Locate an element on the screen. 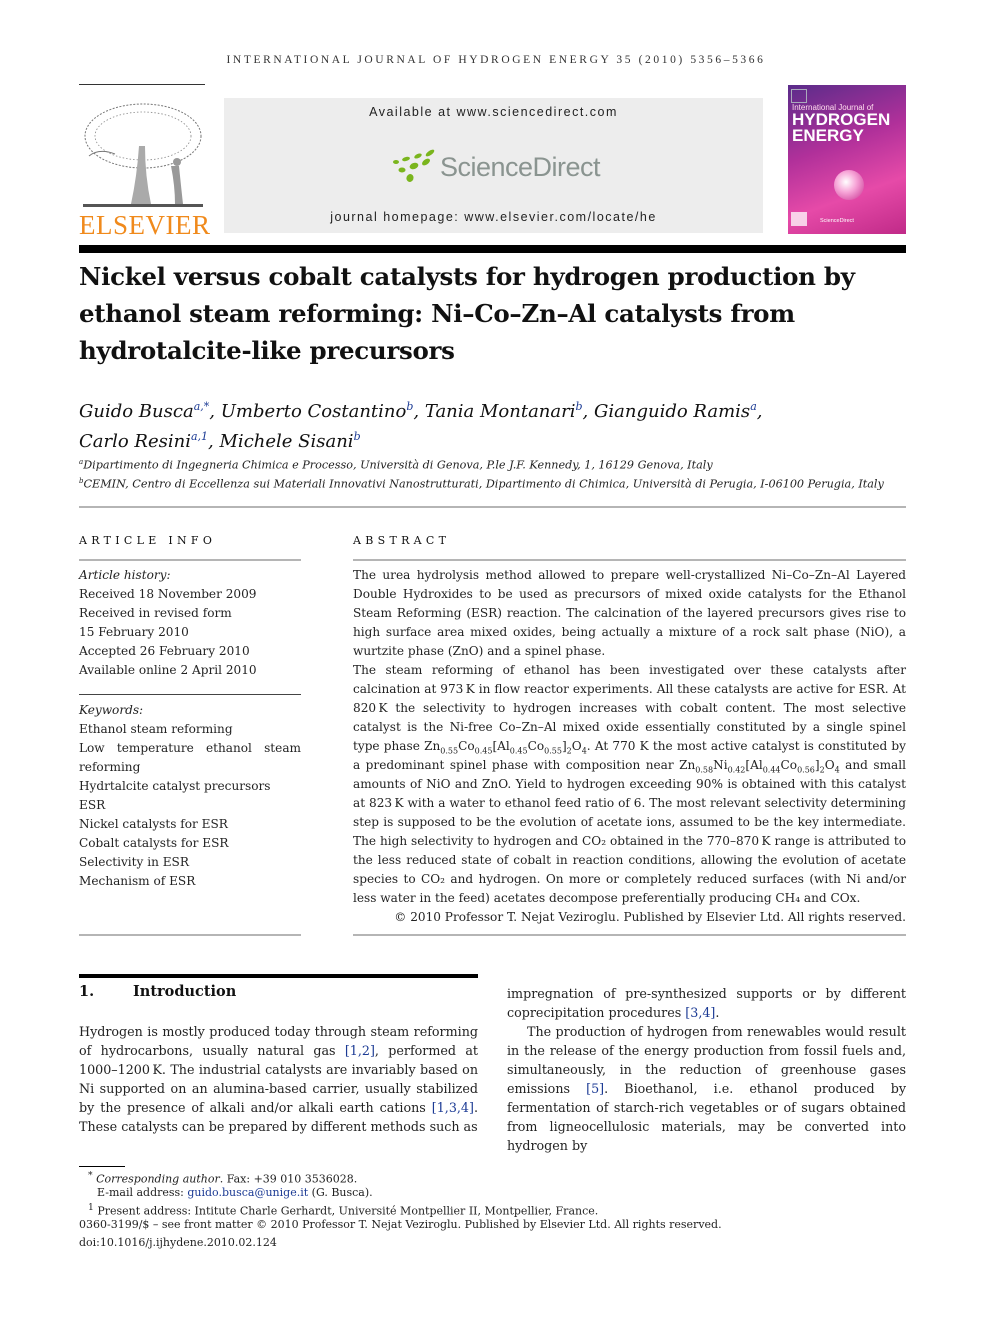  keywords-end-rule is located at coordinates (190, 935).